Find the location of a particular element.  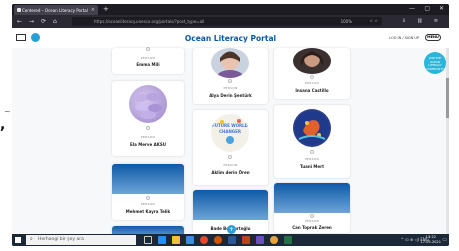

taskbar-search-input: ⌕ Herhangi bir şey ara is located at coordinates (81, 240).